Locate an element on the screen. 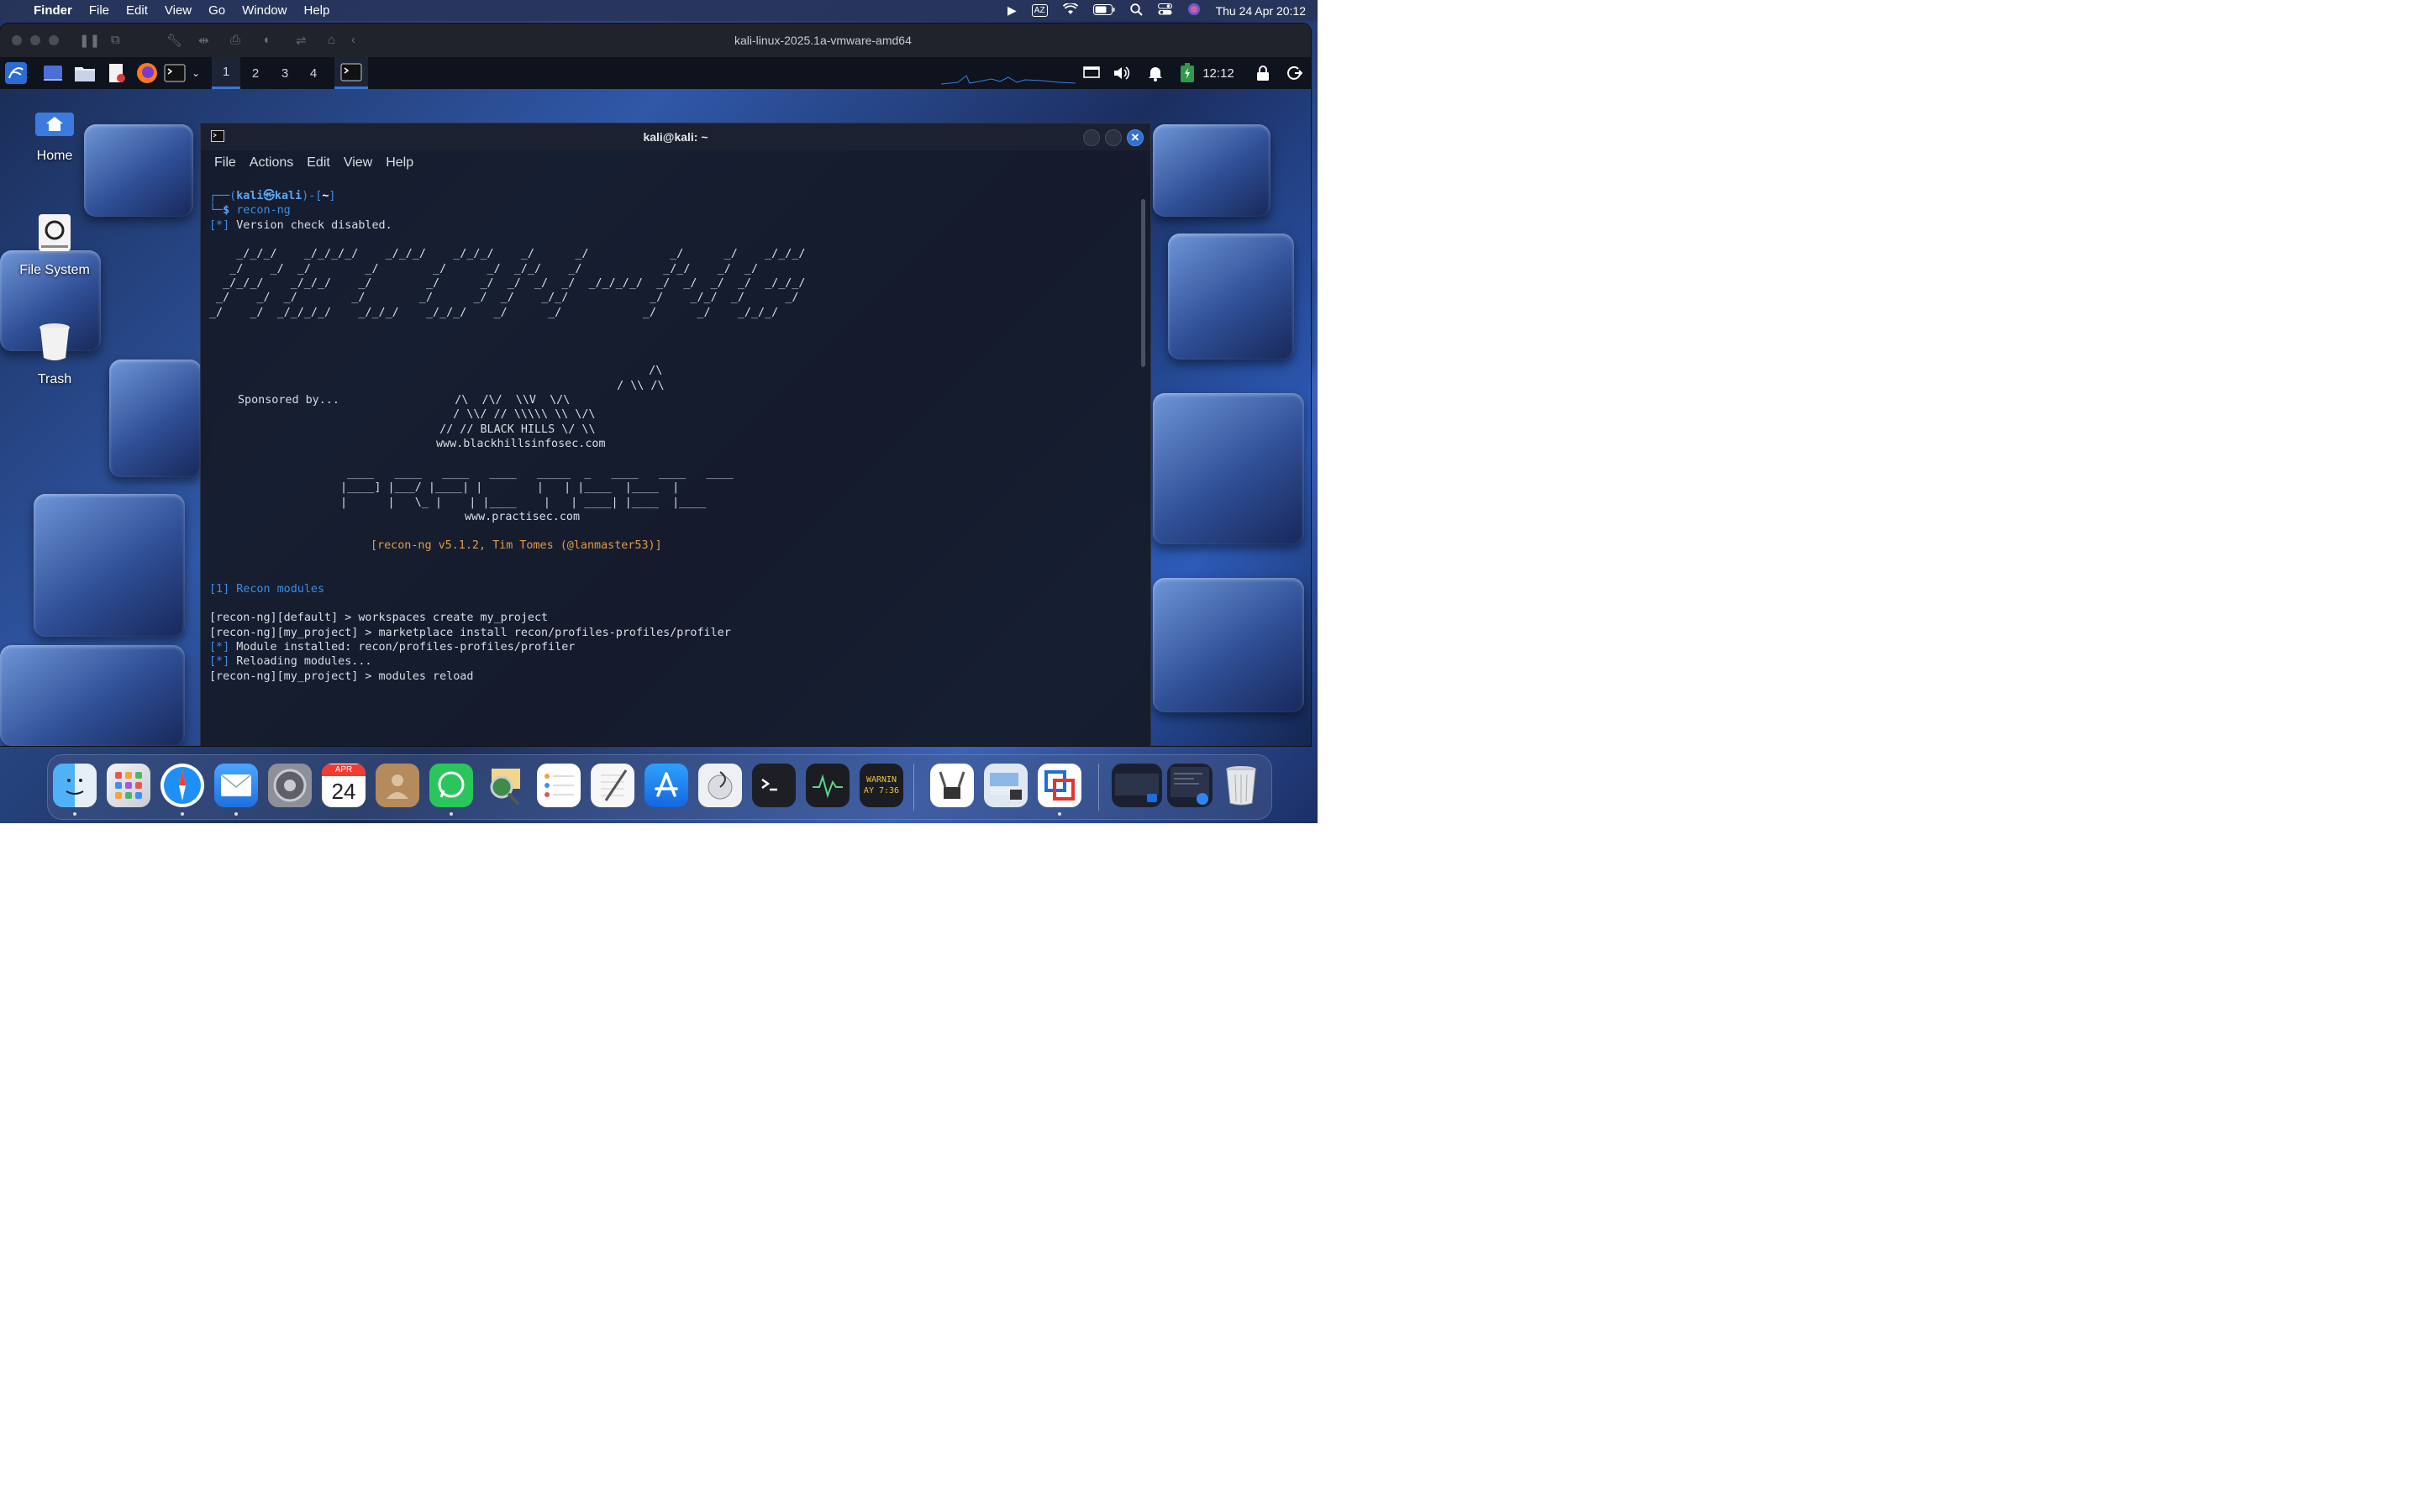  launchpad-icon is located at coordinates (128, 785).